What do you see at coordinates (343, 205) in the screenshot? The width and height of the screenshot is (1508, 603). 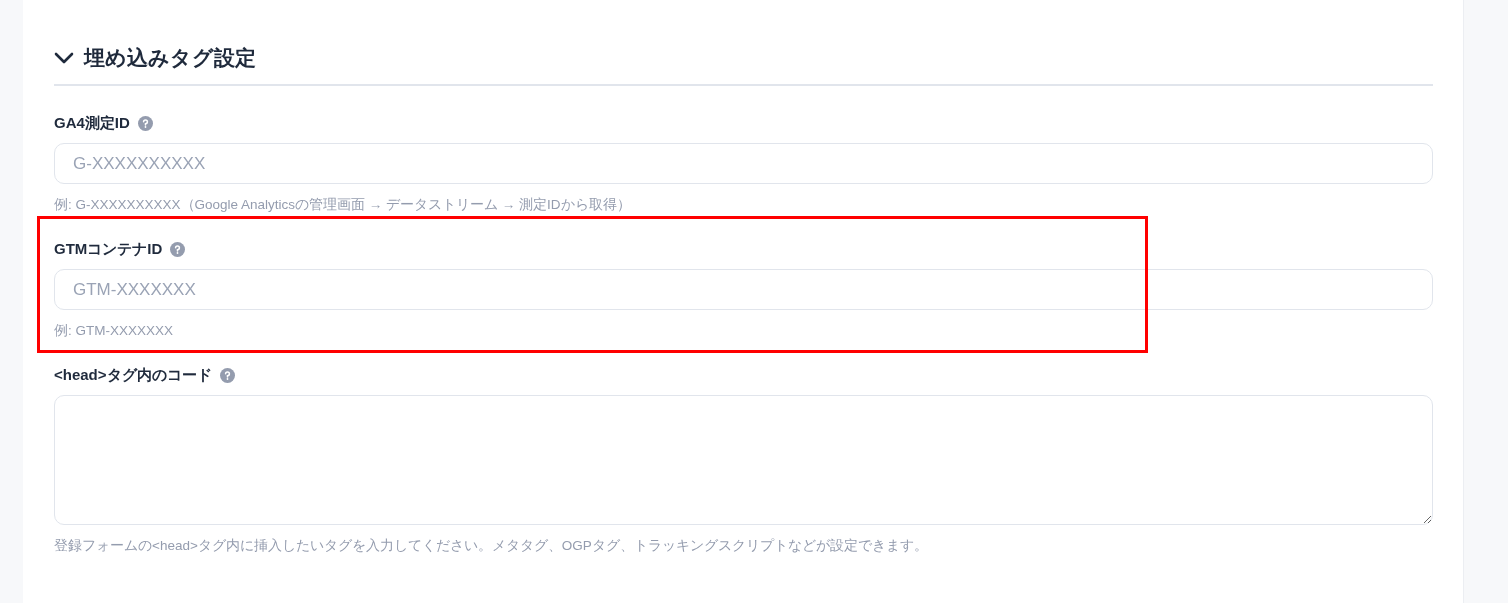 I see `field-hint: 例: G-XXXXXXXXXX（Google Analyticsの管理画面 → データストリーム → 測定IDから取得）` at bounding box center [343, 205].